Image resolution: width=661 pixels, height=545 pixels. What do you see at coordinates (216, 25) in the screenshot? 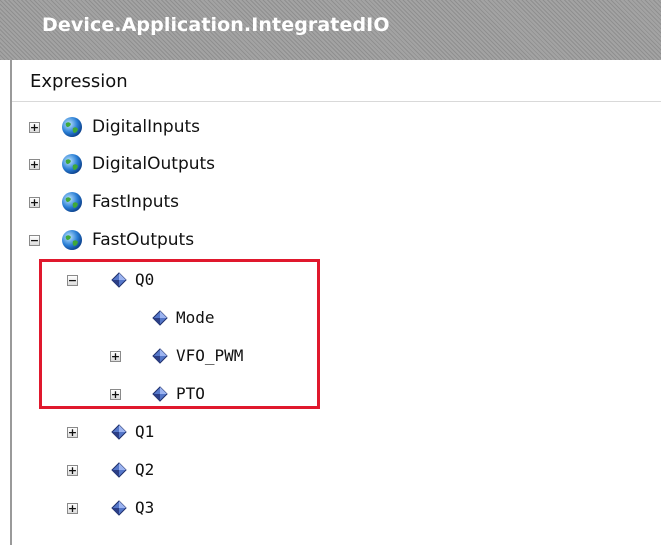
I see `window-title: Device.Application.IntegratedIO` at bounding box center [216, 25].